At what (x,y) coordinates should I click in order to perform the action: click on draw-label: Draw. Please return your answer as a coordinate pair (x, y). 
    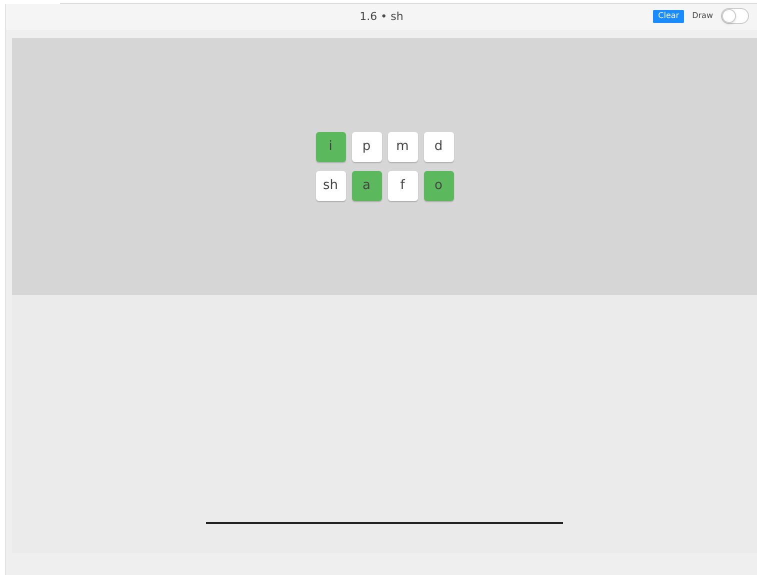
    Looking at the image, I should click on (702, 16).